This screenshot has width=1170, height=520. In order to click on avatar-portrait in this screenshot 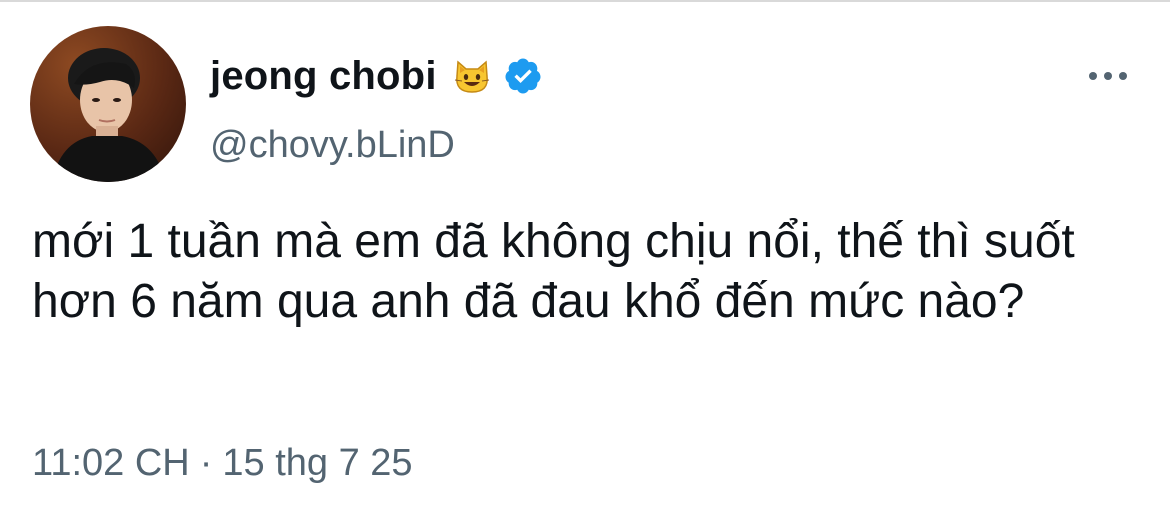, I will do `click(109, 115)`.